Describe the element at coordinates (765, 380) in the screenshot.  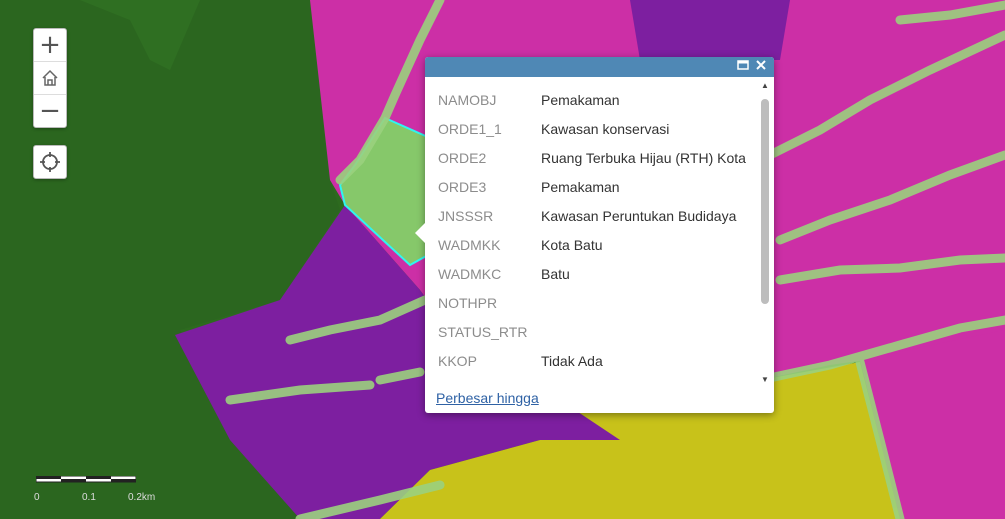
I see `scroll-down-arrow: ▼` at that location.